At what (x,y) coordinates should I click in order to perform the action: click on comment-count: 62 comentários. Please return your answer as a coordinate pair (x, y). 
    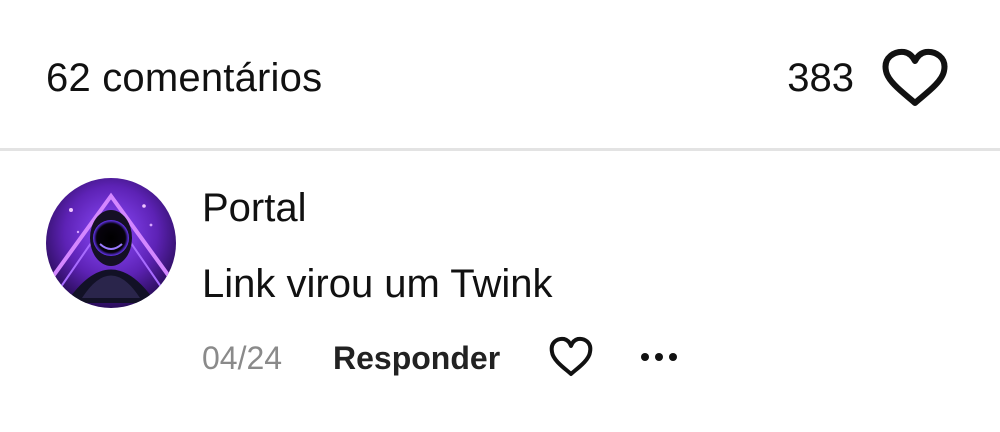
    Looking at the image, I should click on (184, 78).